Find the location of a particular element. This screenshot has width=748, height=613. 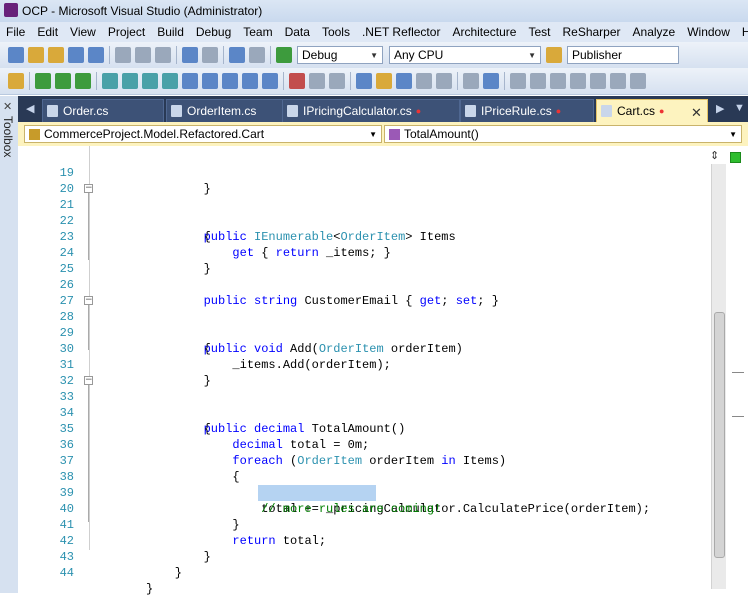

scrollbar-thumb is located at coordinates (719, 435).